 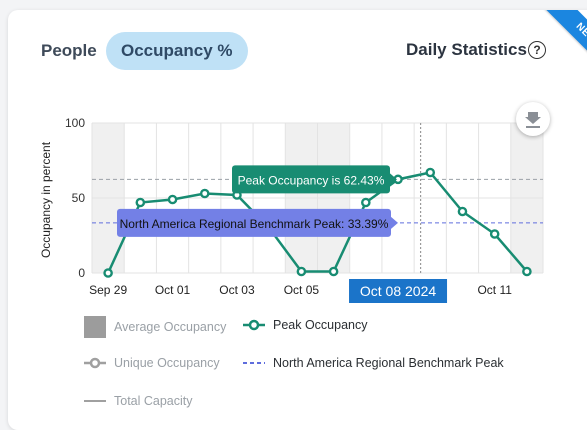 What do you see at coordinates (237, 290) in the screenshot?
I see `x-tick-label: Oct 03` at bounding box center [237, 290].